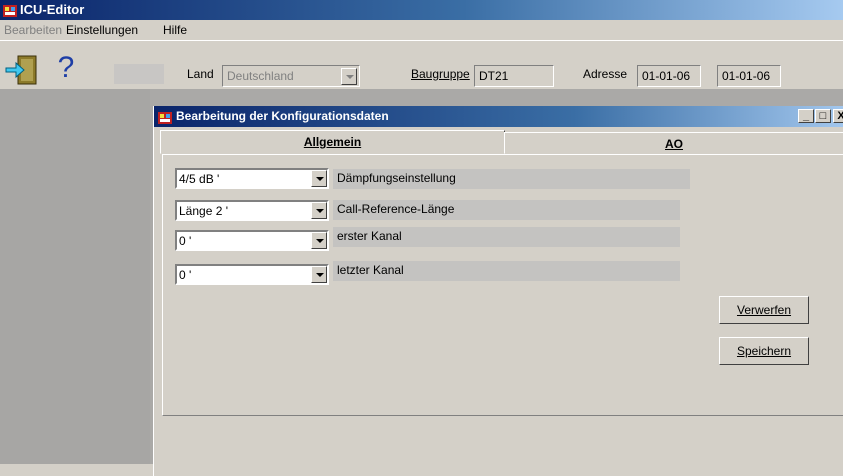 This screenshot has height=476, width=843. What do you see at coordinates (200, 74) in the screenshot?
I see `land-label: Land` at bounding box center [200, 74].